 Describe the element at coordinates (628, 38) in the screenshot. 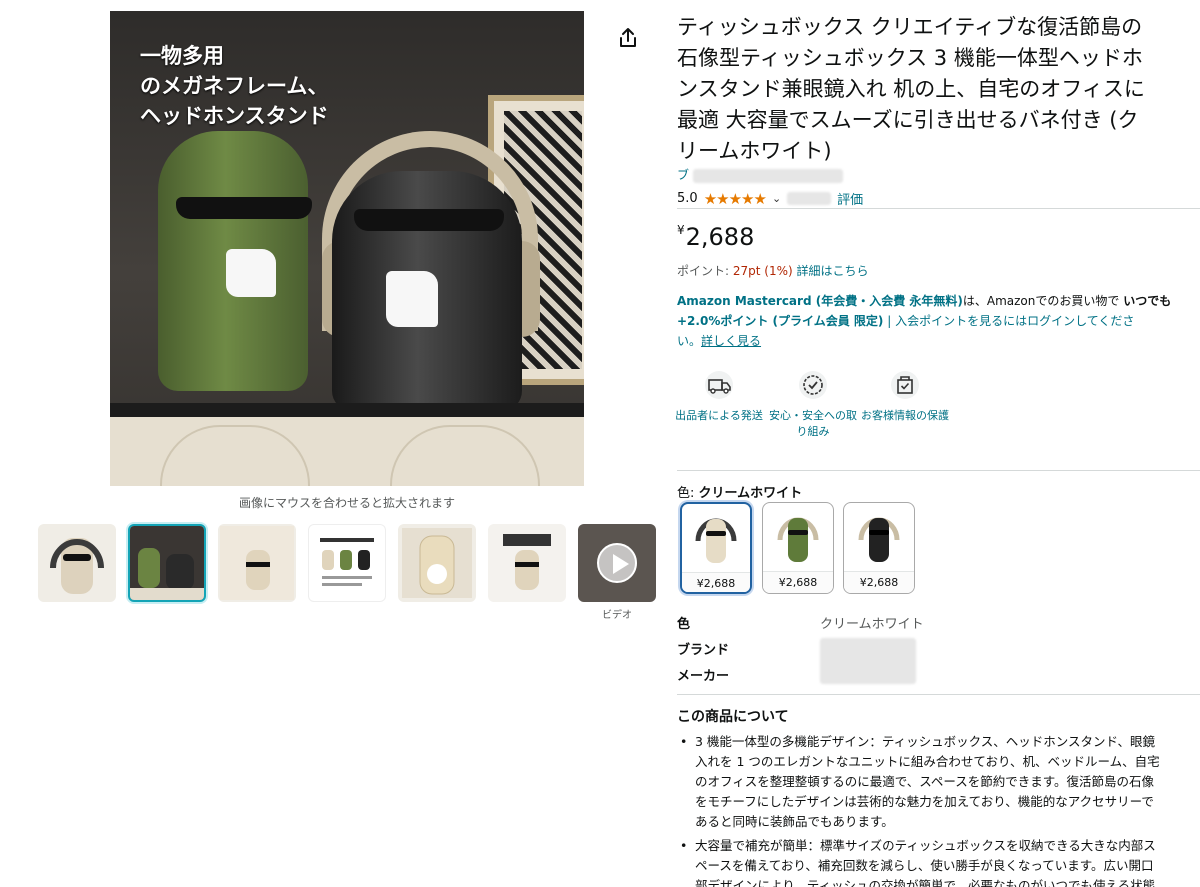

I see `share-icon` at that location.